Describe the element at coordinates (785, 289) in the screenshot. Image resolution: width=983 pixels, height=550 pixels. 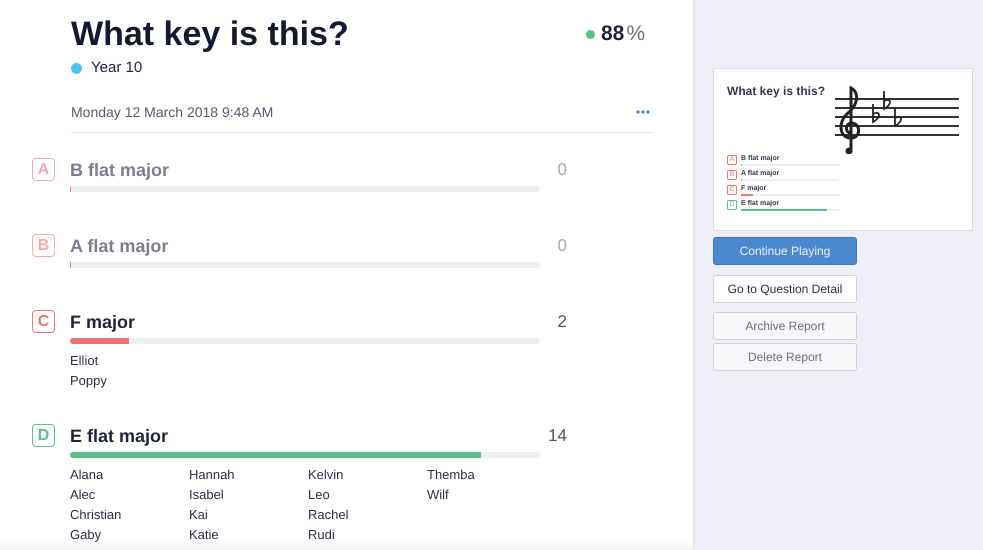
I see `action-button: Go to Question Detail` at that location.